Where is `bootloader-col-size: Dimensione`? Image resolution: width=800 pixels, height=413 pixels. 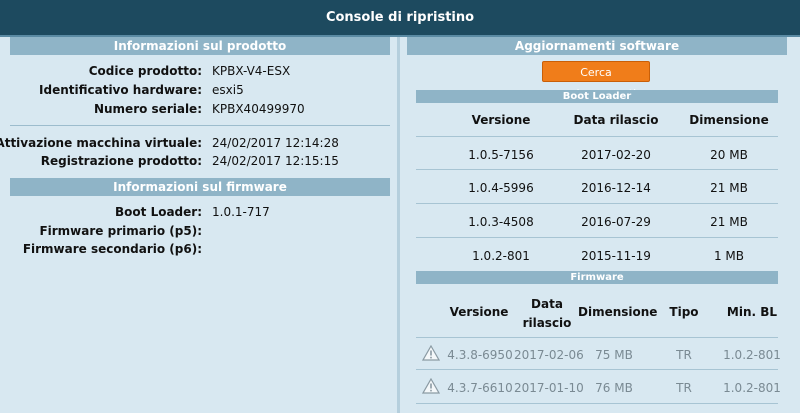 bootloader-col-size: Dimensione is located at coordinates (729, 120).